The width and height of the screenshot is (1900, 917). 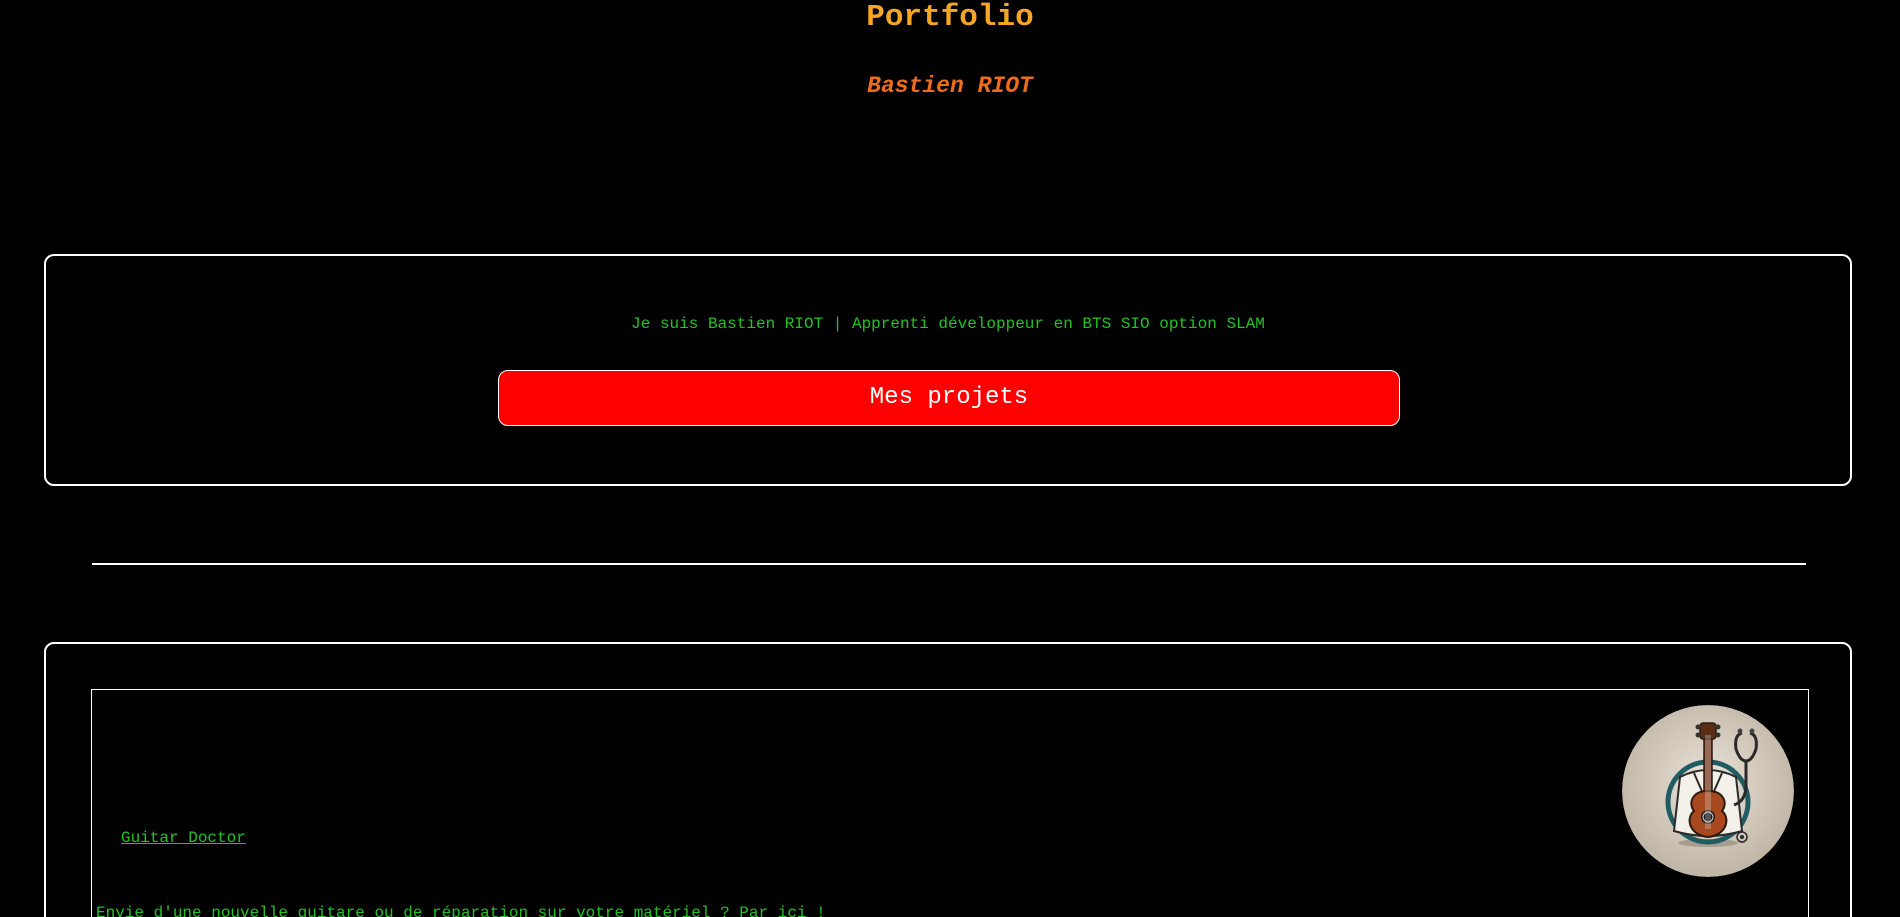 I want to click on page-title: Portfolio, so click(x=950, y=17).